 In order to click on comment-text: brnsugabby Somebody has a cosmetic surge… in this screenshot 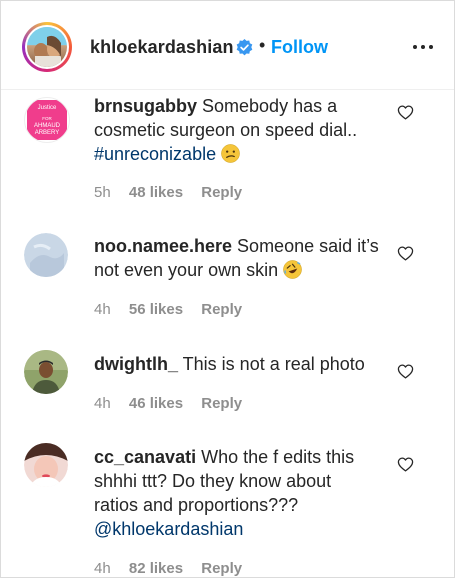, I will do `click(236, 130)`.